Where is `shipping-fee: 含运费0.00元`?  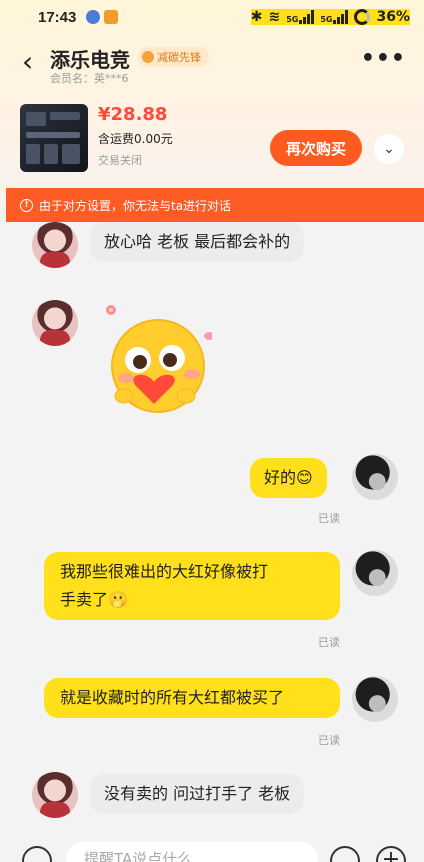 shipping-fee: 含运费0.00元 is located at coordinates (135, 139).